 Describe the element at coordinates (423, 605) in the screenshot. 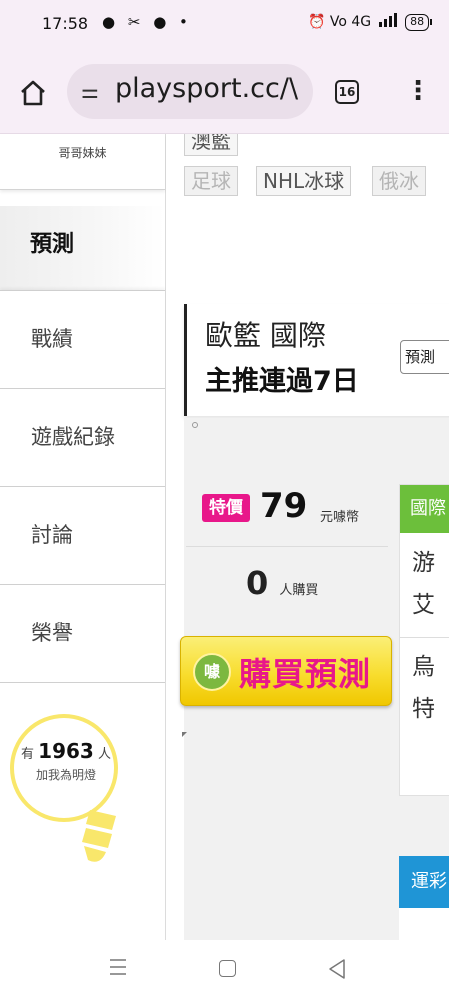

I see `team-name: 艾` at that location.